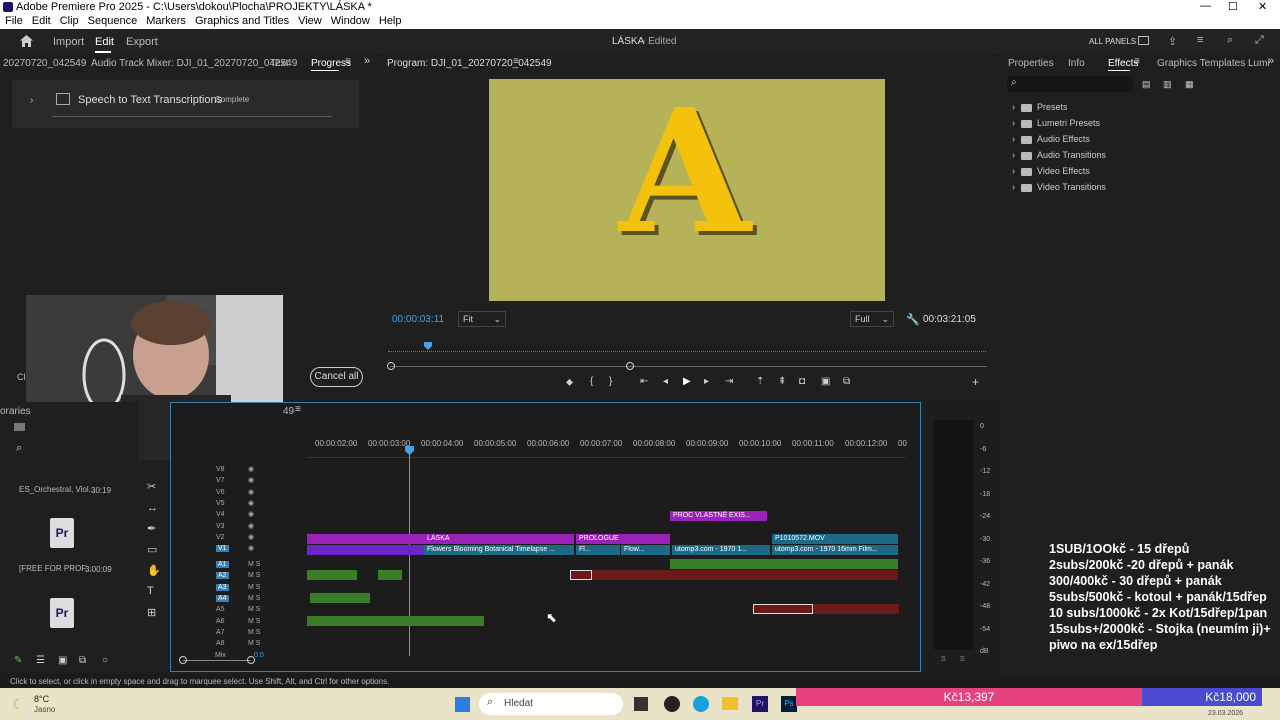 The height and width of the screenshot is (720, 1280). I want to click on audio-clip-a1, so click(784, 564).